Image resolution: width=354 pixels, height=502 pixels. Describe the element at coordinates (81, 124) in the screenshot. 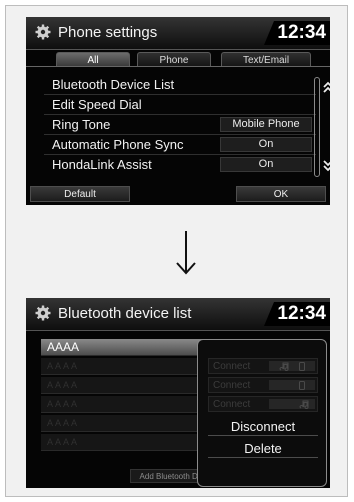

I see `setting-label: Ring Tone` at that location.